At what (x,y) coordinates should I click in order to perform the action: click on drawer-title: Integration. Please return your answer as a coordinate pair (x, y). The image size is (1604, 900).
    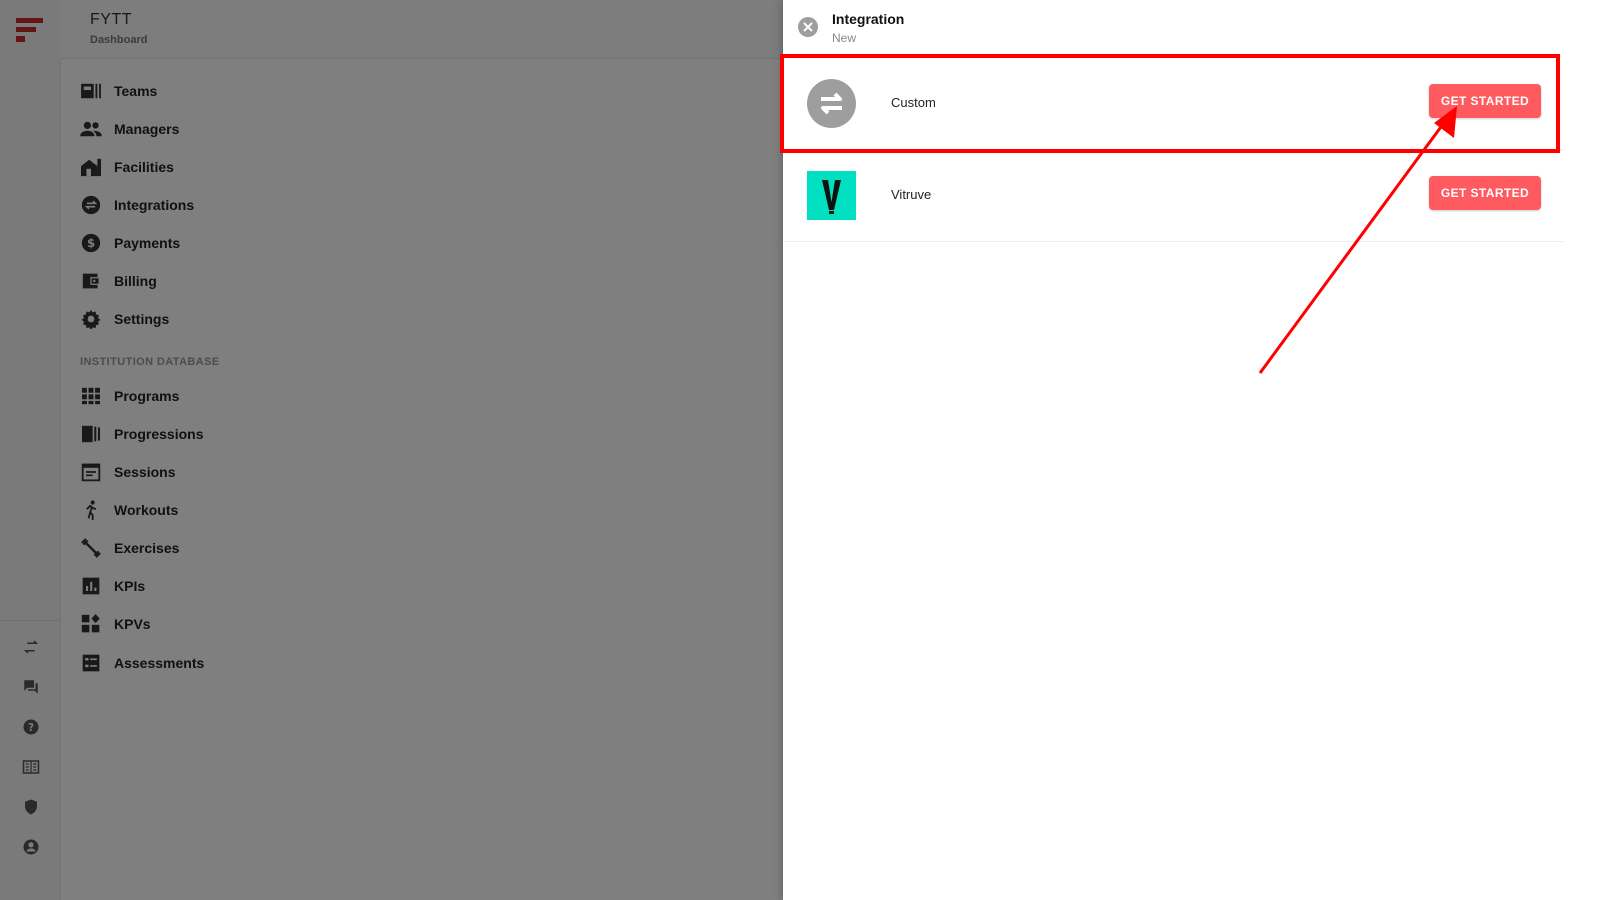
    Looking at the image, I should click on (868, 19).